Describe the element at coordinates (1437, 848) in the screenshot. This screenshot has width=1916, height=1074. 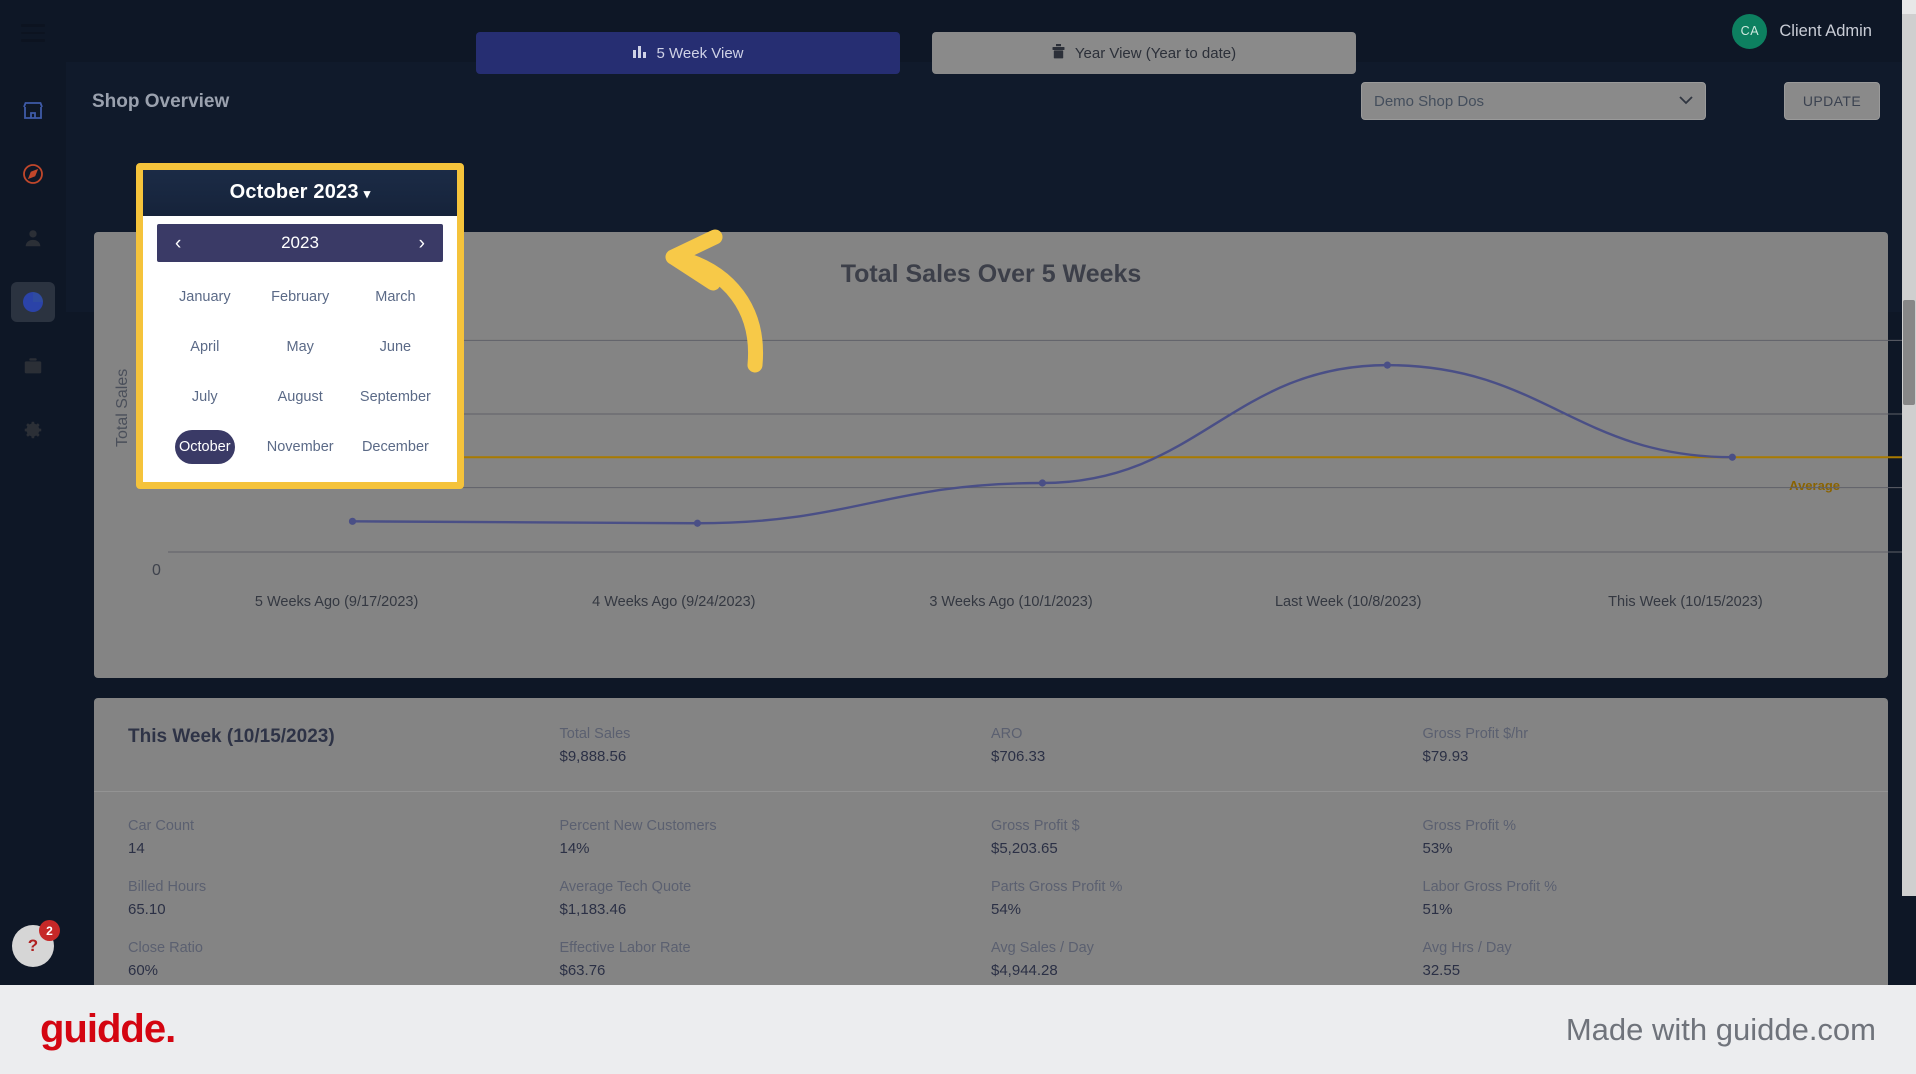
I see `metric-value: 53%` at that location.